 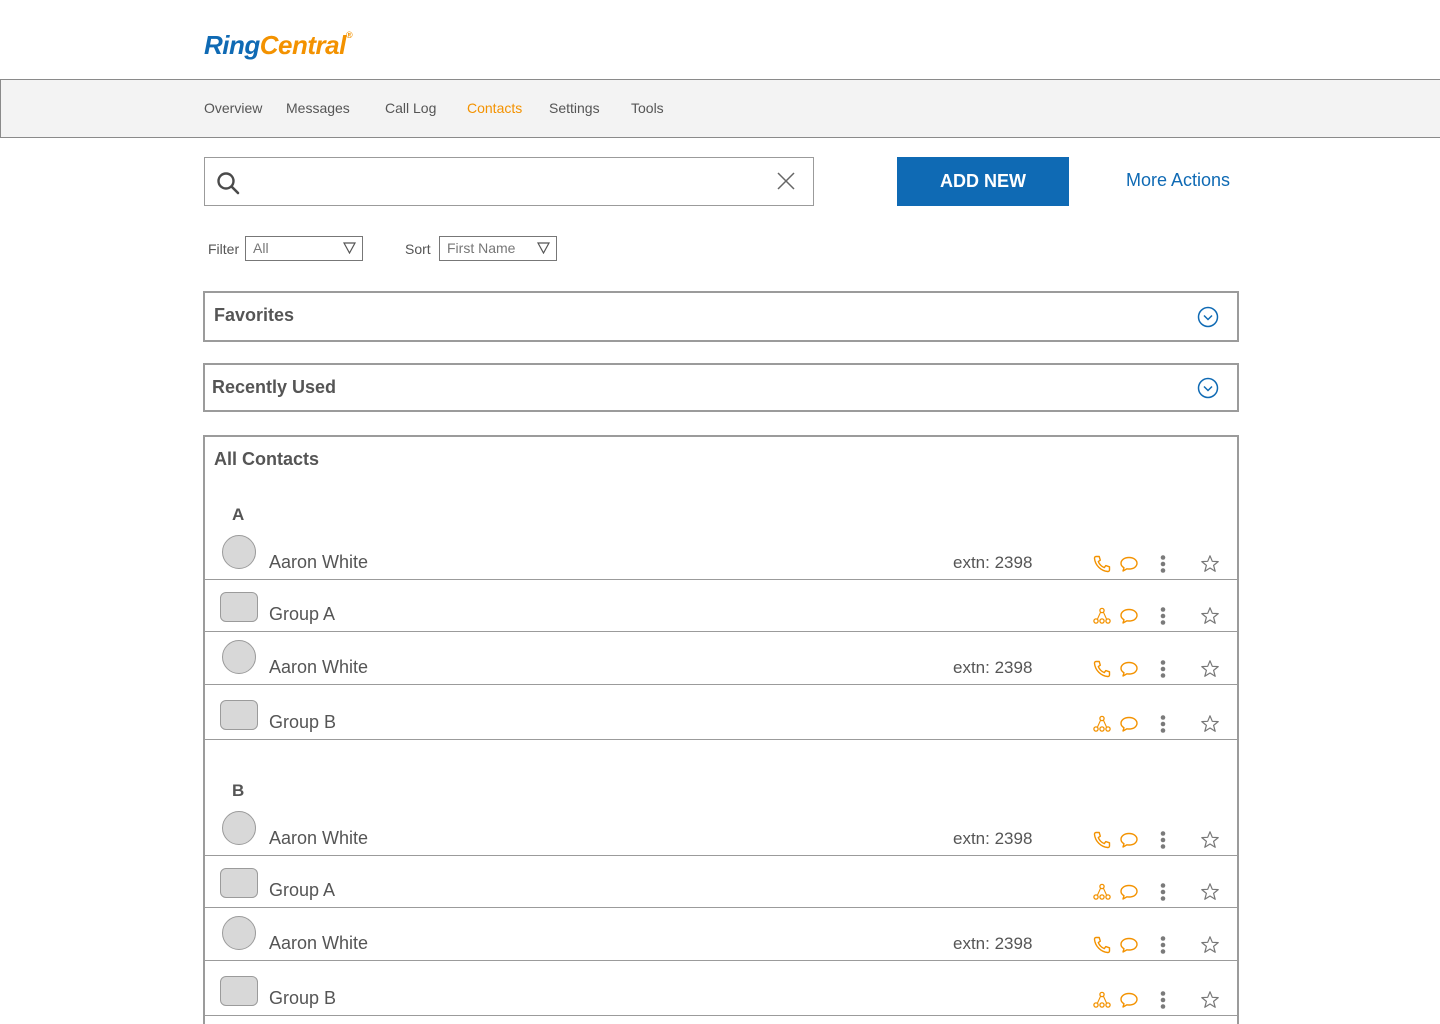 What do you see at coordinates (228, 183) in the screenshot?
I see `search-icon` at bounding box center [228, 183].